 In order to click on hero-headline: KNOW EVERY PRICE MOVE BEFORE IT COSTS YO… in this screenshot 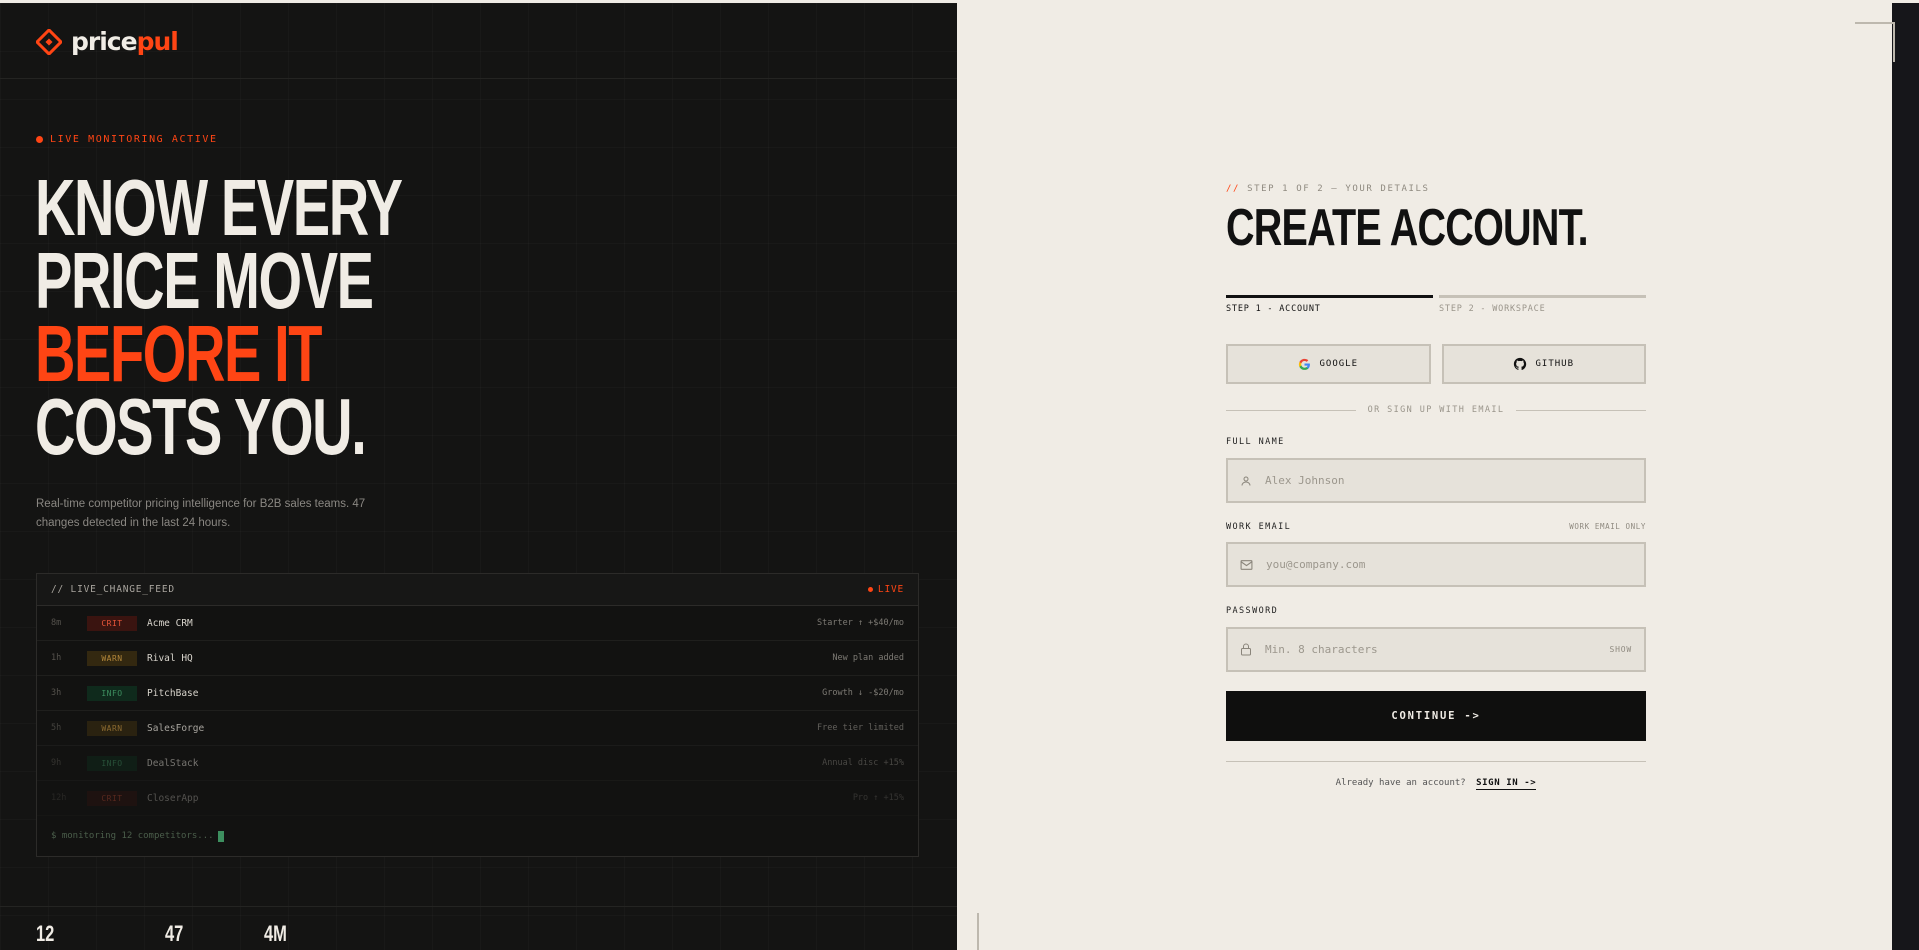, I will do `click(297, 317)`.